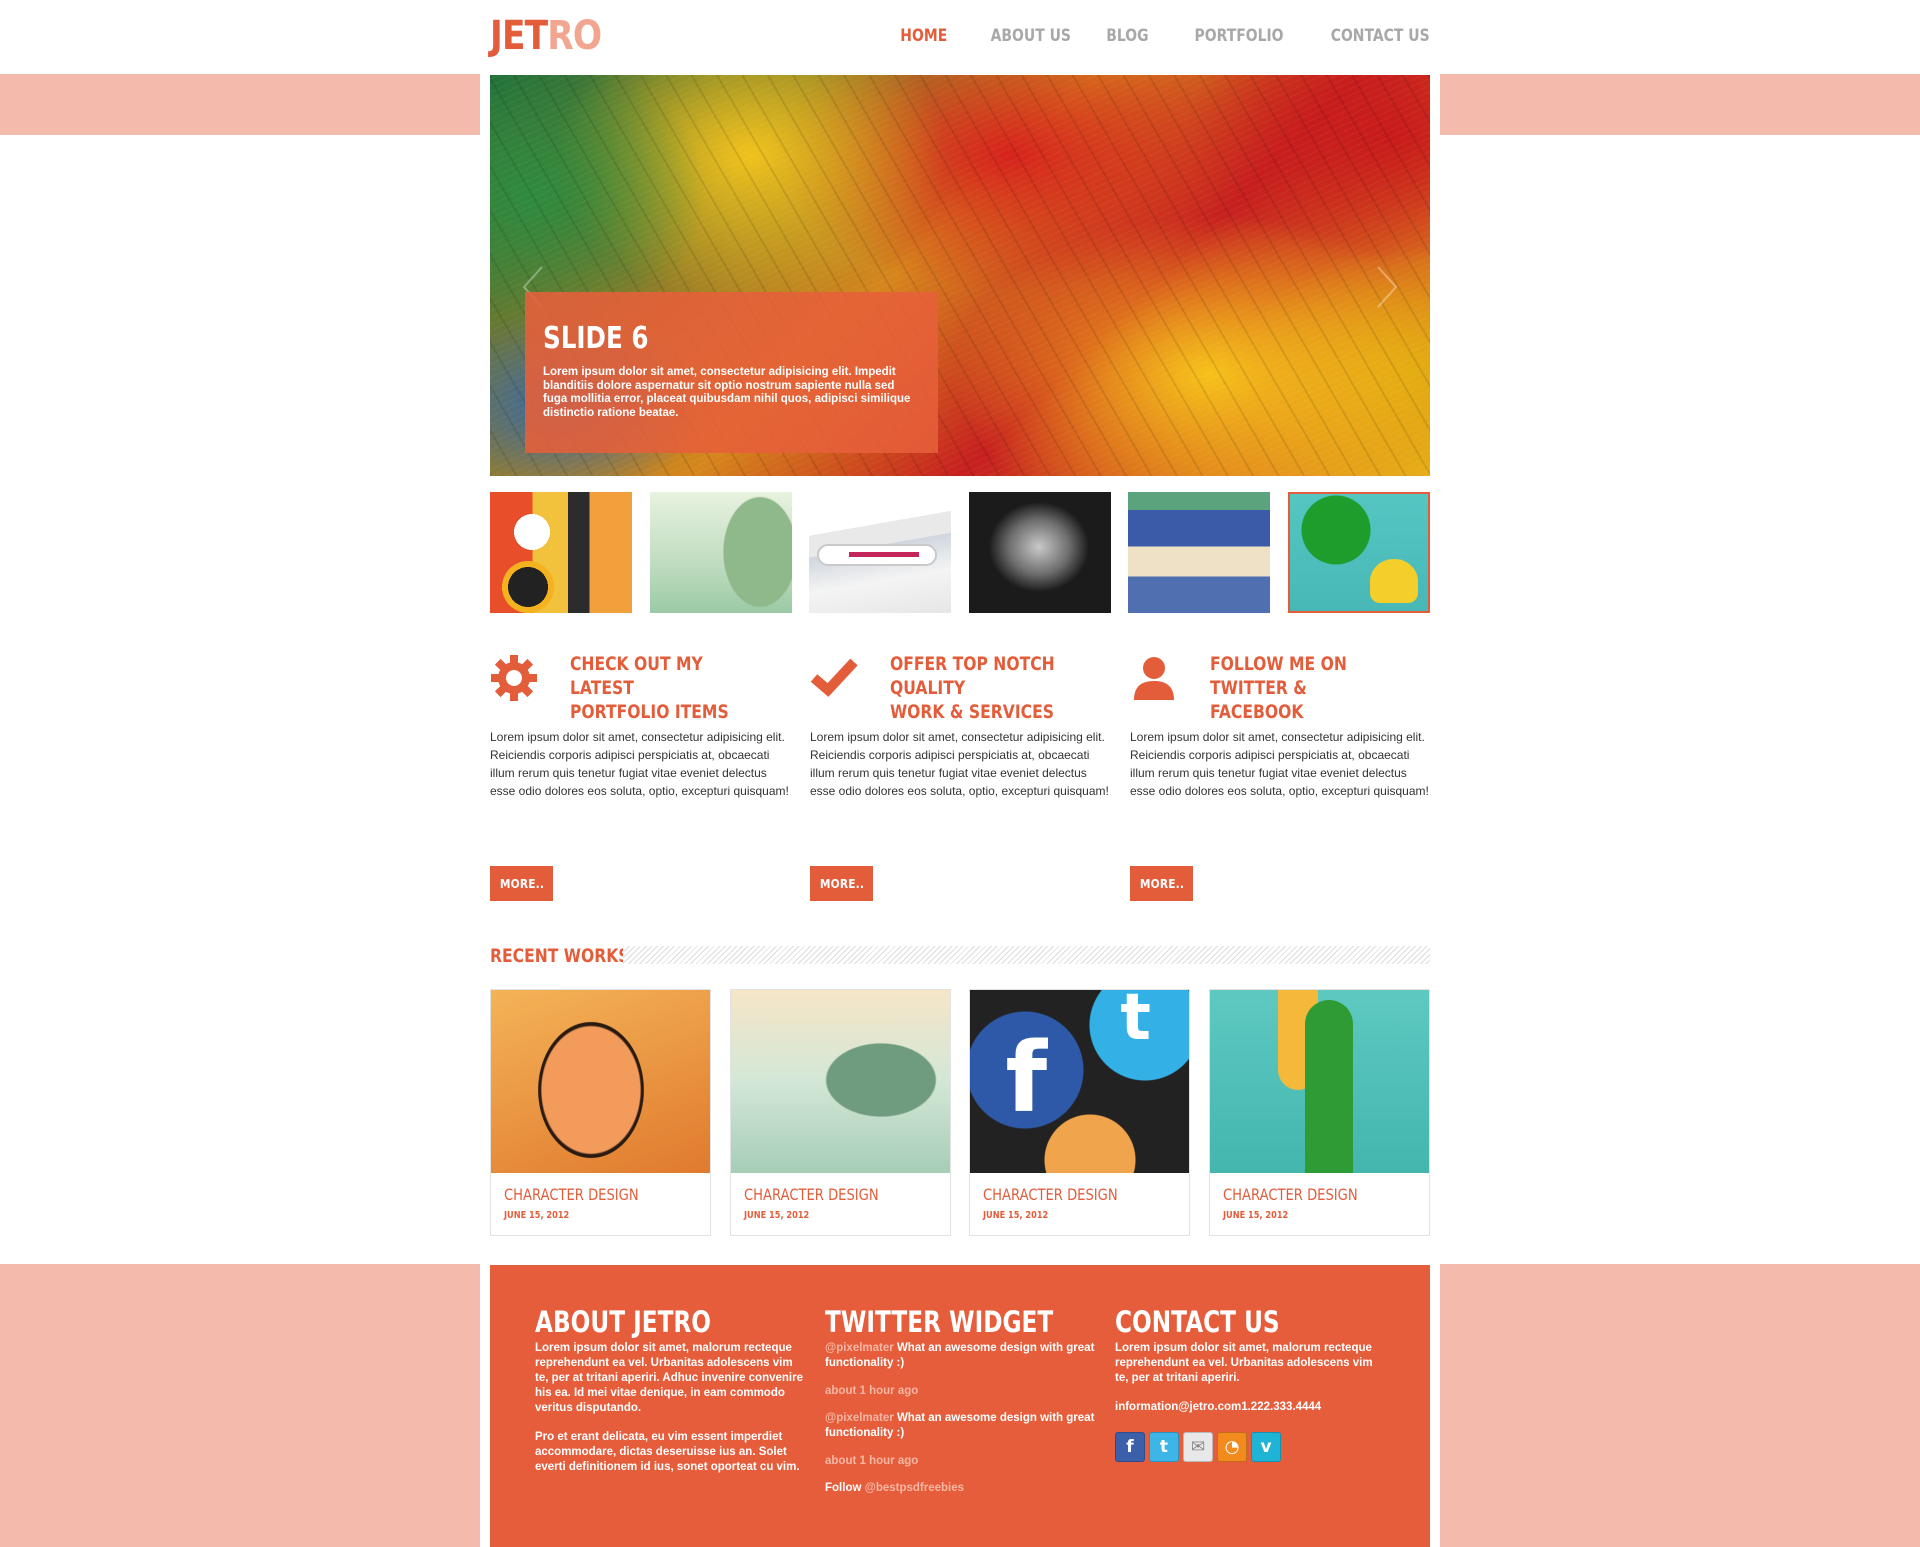 This screenshot has height=1547, width=1920. Describe the element at coordinates (1250, 1447) in the screenshot. I see `social-icons: f t ✉ ◔ v` at that location.